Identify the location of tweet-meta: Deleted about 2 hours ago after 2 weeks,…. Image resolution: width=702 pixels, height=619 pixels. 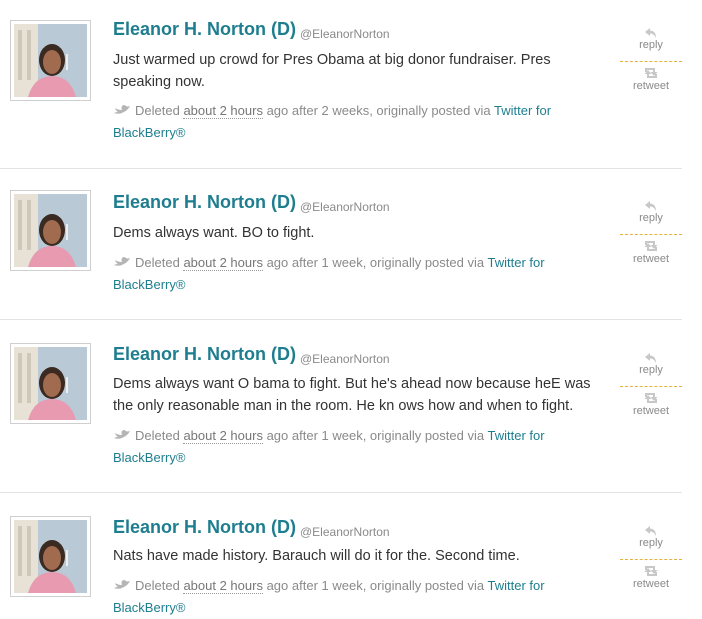
(353, 122).